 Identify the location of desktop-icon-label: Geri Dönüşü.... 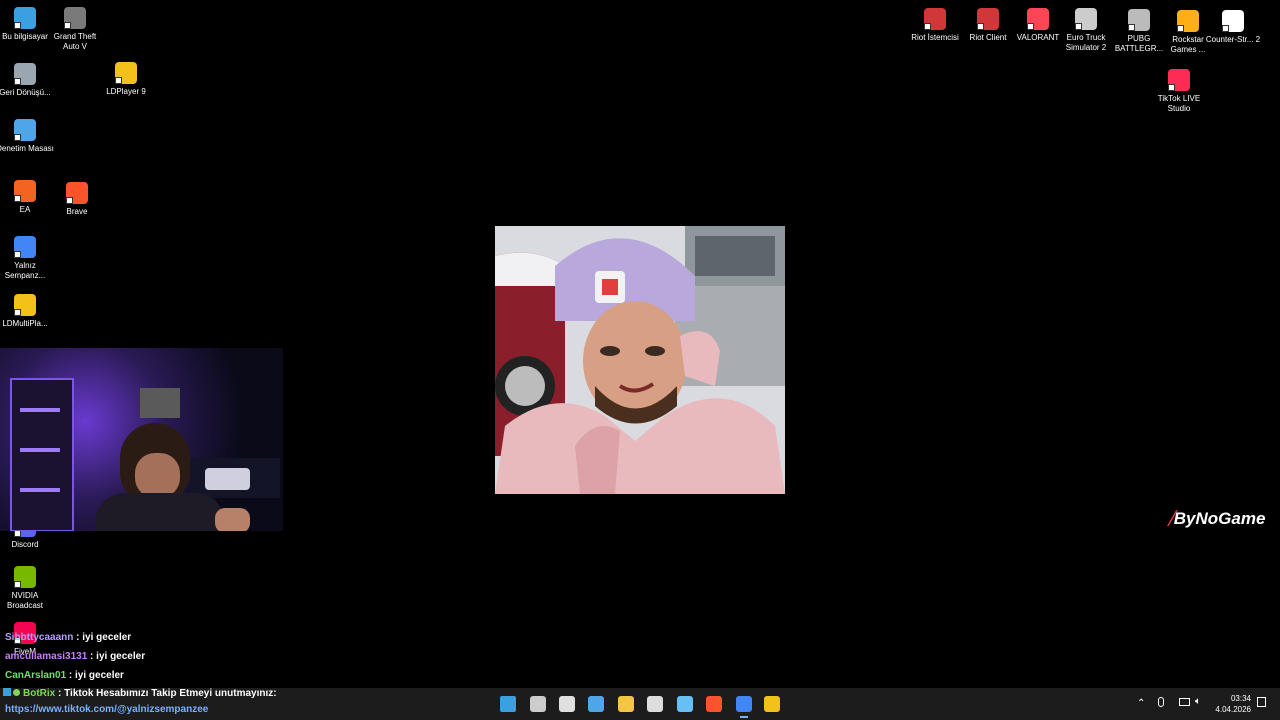
(25, 92).